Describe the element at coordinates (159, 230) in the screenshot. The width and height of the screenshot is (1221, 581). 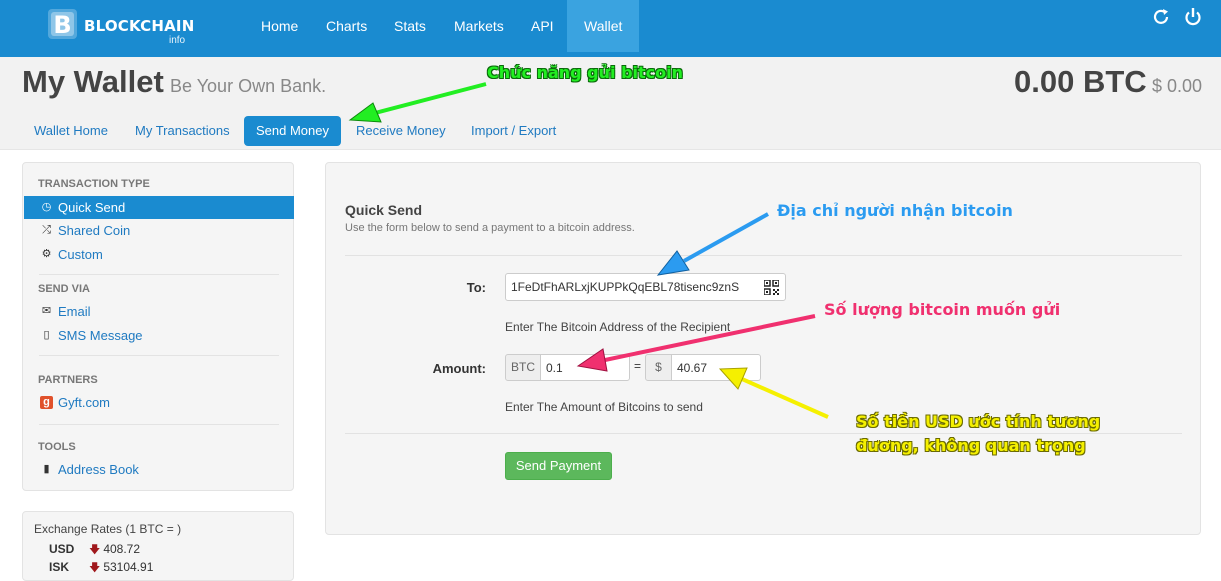
I see `sidebar-item-shared-coin: ⤮ Shared Coin` at that location.